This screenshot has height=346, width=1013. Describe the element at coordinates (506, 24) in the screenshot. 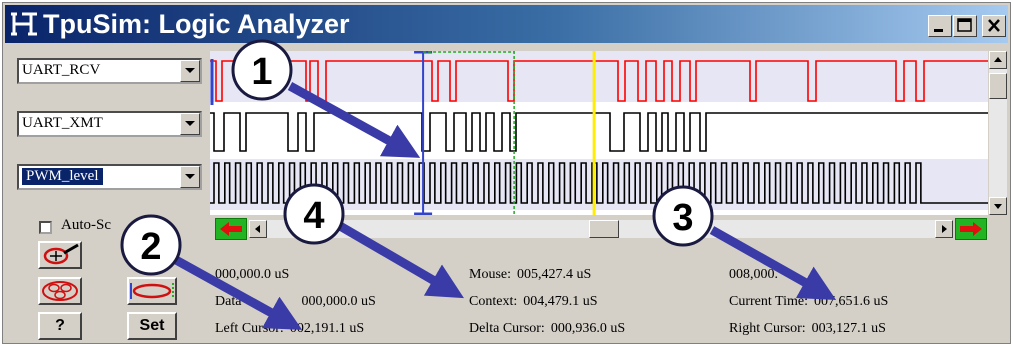

I see `title-bar: TpuSim: Logic Analyzer` at that location.